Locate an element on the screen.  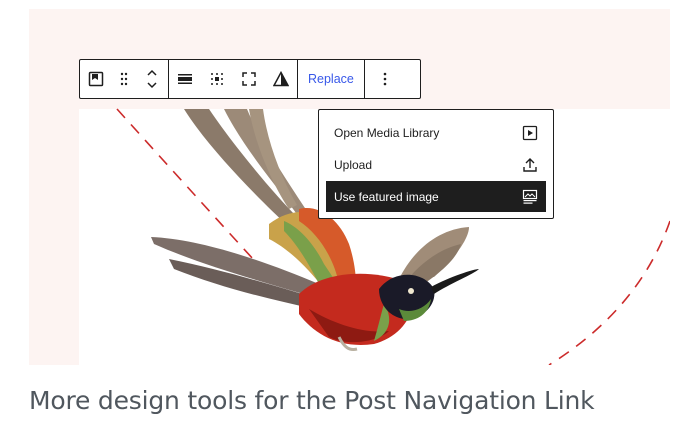
drag-handle-icon is located at coordinates (124, 79).